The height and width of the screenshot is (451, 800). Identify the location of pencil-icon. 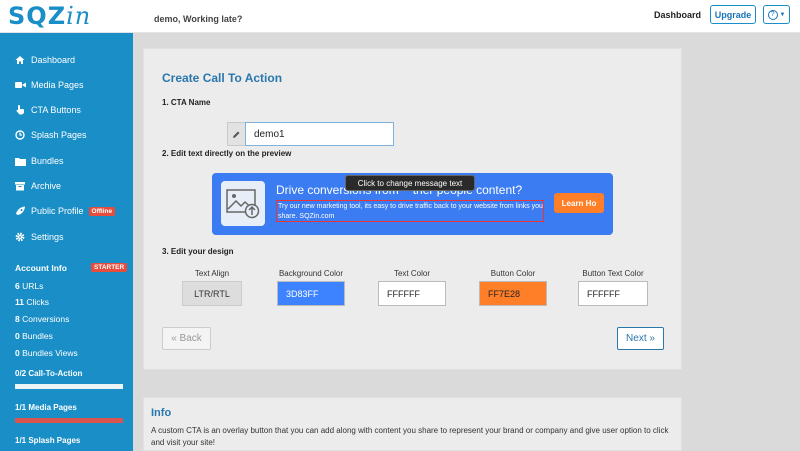
(236, 134).